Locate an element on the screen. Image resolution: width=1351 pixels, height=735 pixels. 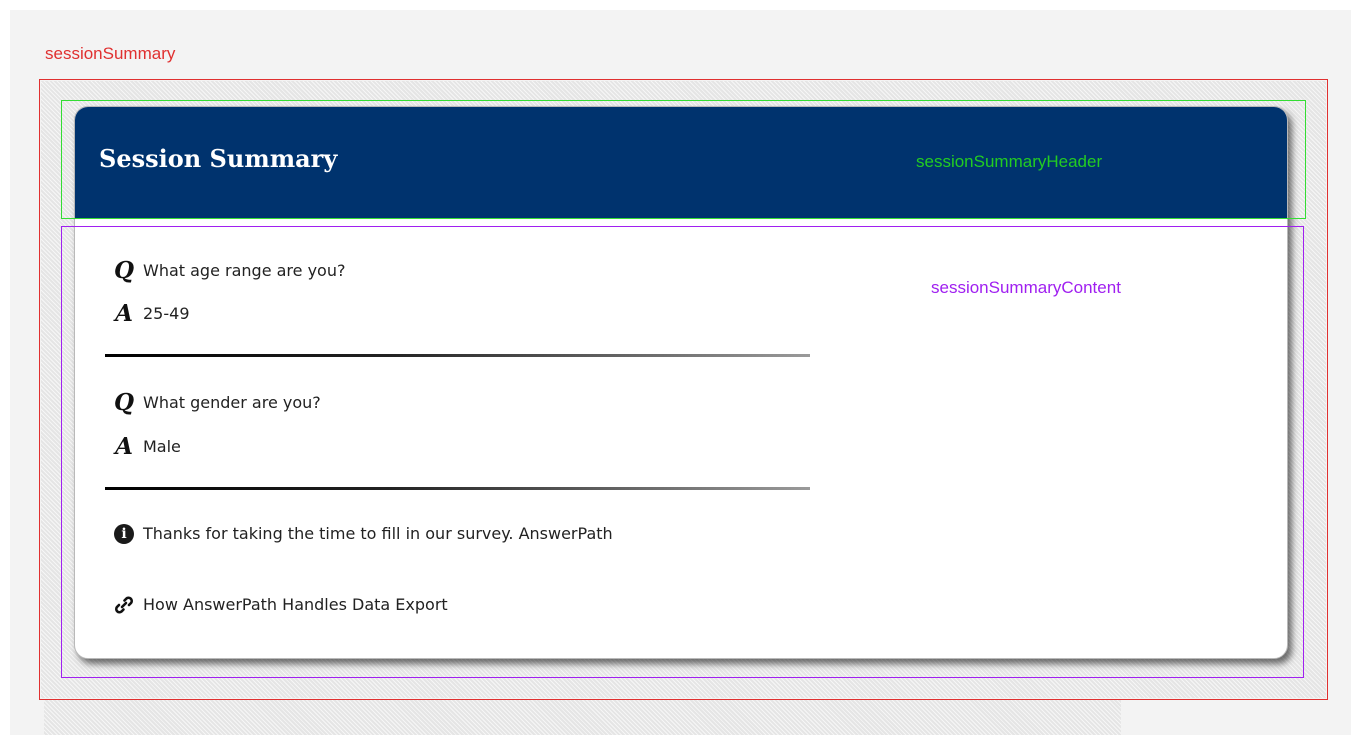
header-debug-label: sessionSummaryHeader is located at coordinates (1009, 161).